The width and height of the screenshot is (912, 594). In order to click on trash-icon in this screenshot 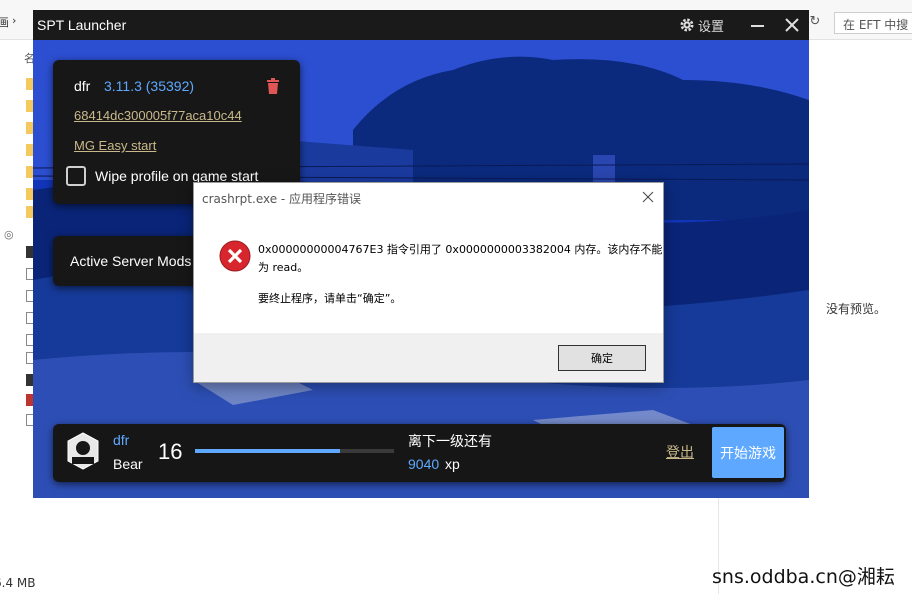, I will do `click(273, 86)`.